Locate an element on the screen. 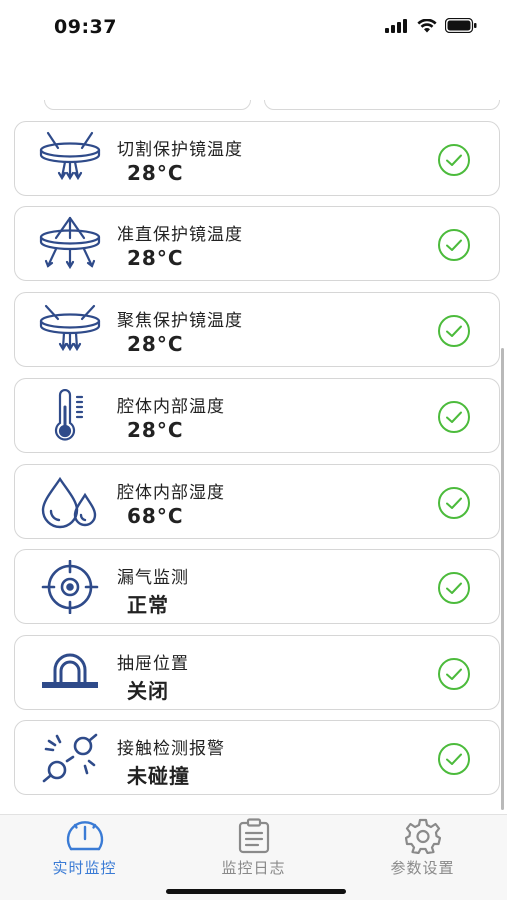  tab-label: 参数设置 is located at coordinates (422, 868).